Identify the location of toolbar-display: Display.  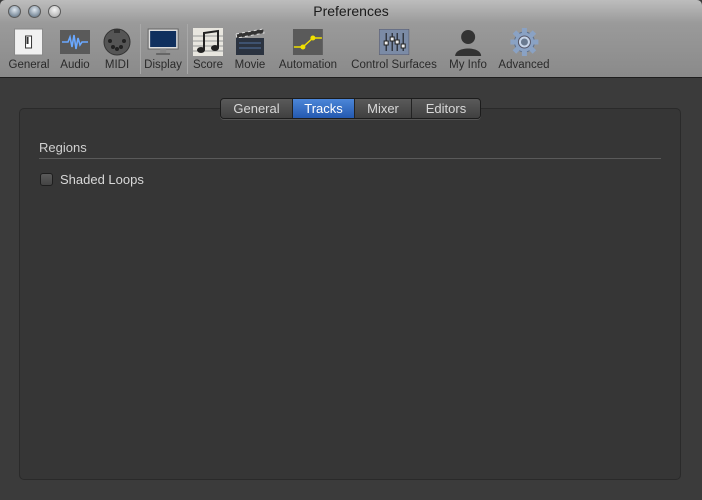
(163, 49).